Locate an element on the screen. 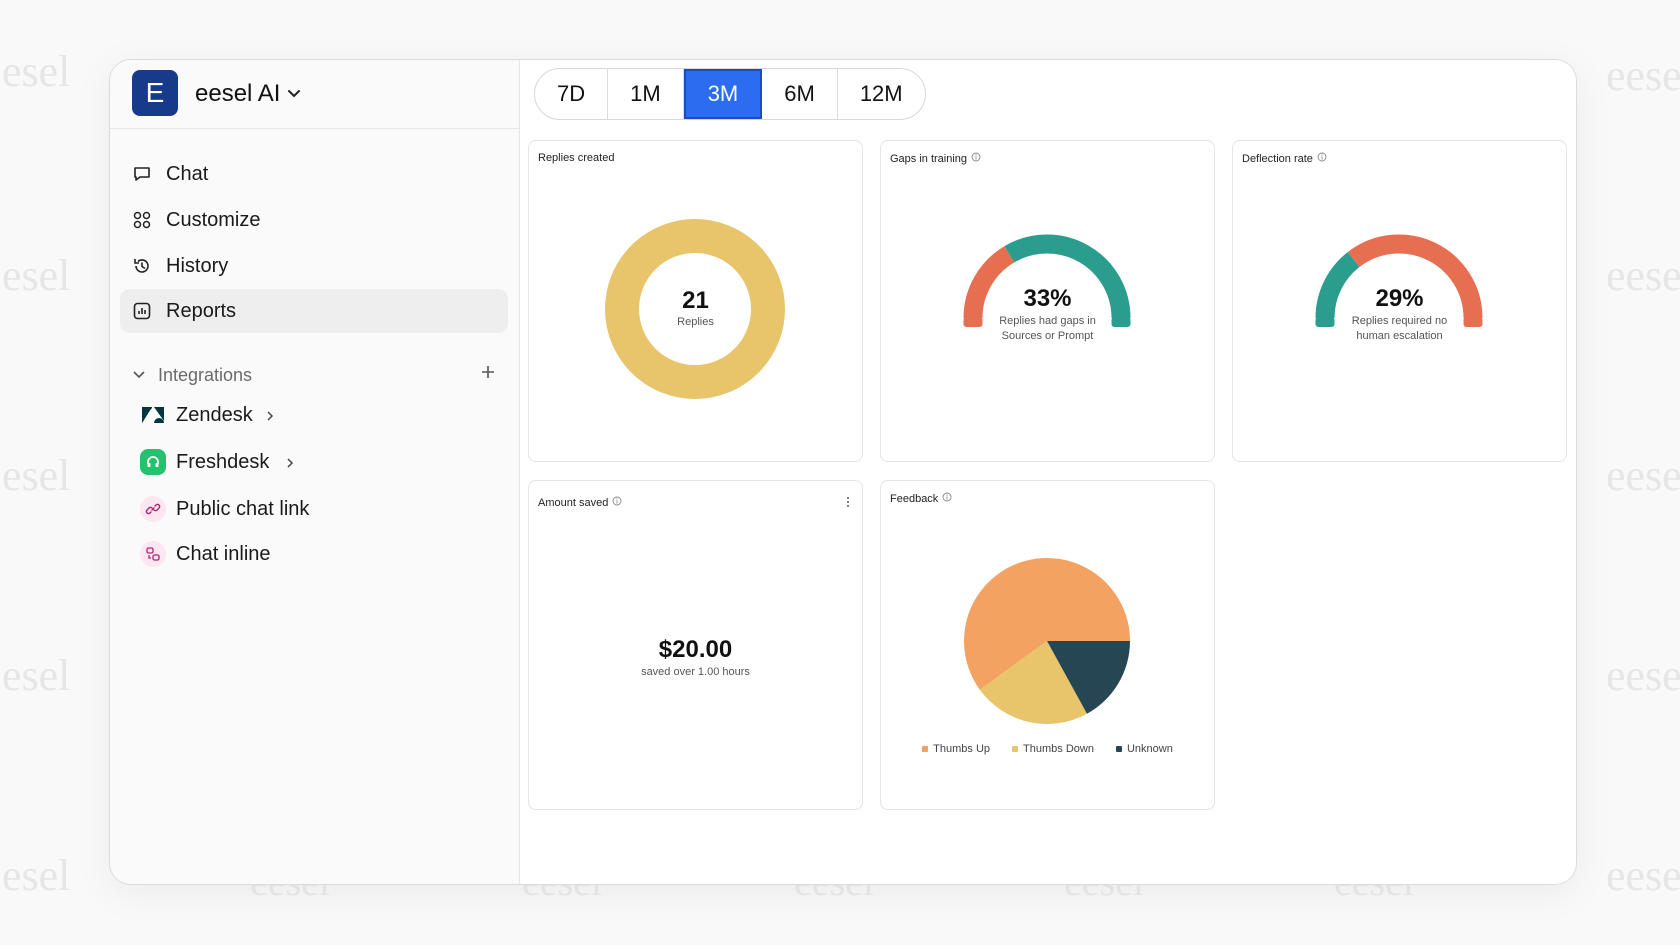  deflection-label-line1: Replies required no is located at coordinates (1399, 321).